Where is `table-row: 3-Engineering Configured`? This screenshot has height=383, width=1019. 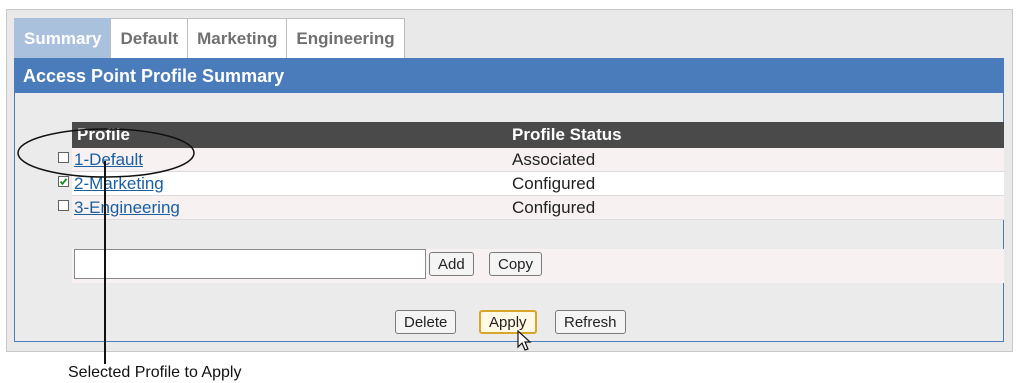 table-row: 3-Engineering Configured is located at coordinates (531, 208).